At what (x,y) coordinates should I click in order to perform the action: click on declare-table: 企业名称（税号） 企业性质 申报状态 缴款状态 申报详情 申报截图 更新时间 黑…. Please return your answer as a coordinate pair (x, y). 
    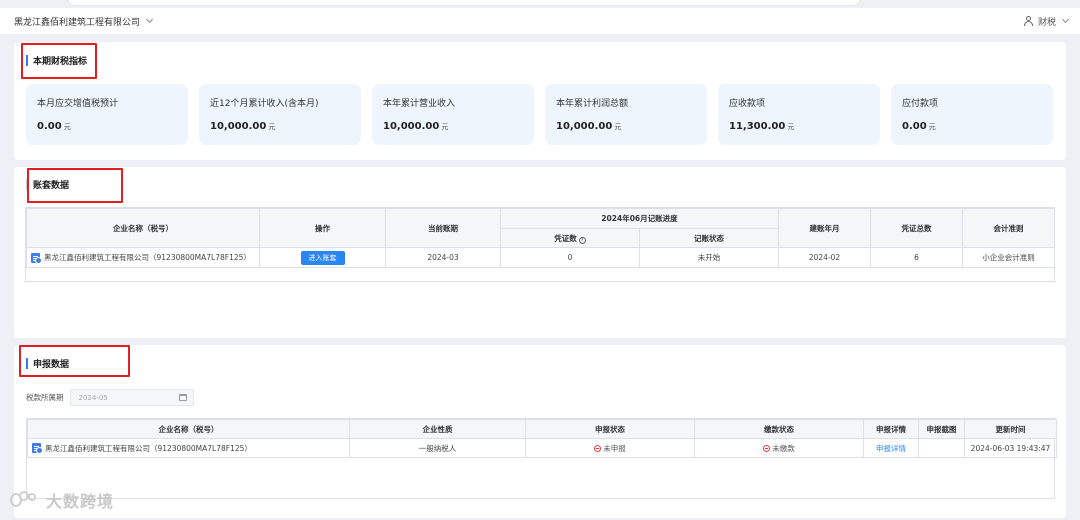
    Looking at the image, I should click on (541, 458).